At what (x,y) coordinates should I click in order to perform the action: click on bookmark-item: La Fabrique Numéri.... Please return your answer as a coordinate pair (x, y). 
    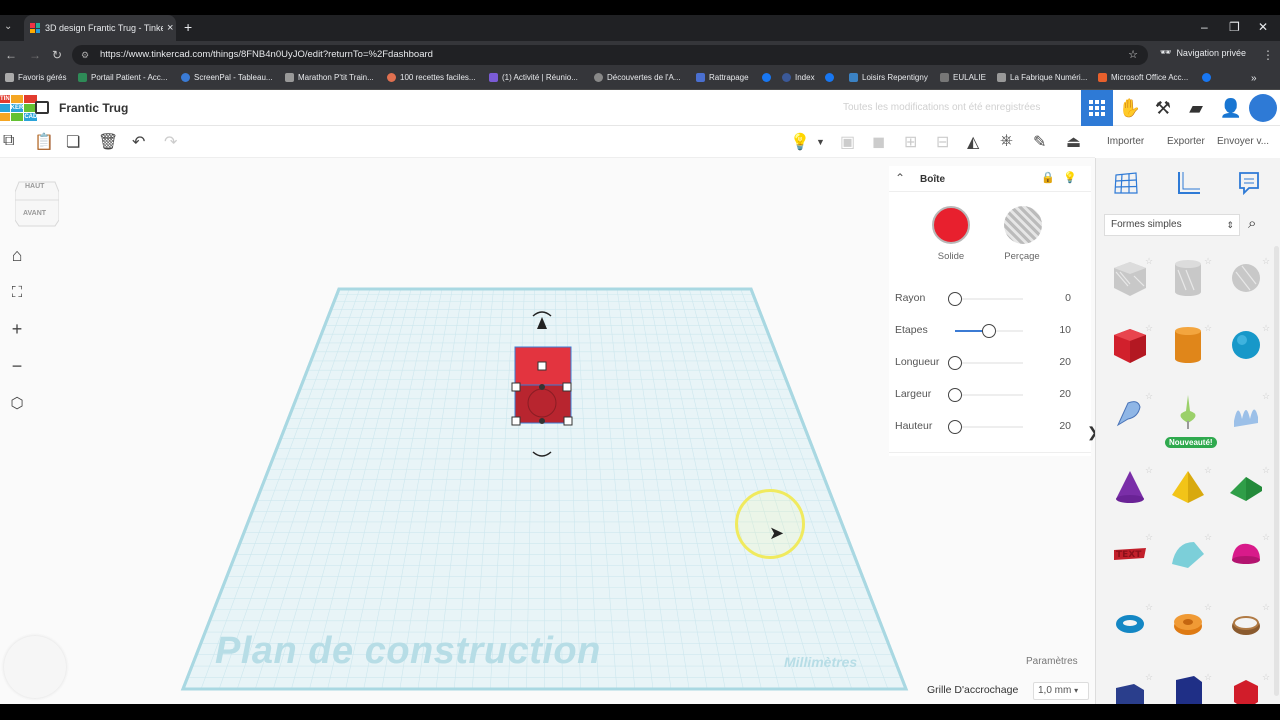
    Looking at the image, I should click on (1042, 77).